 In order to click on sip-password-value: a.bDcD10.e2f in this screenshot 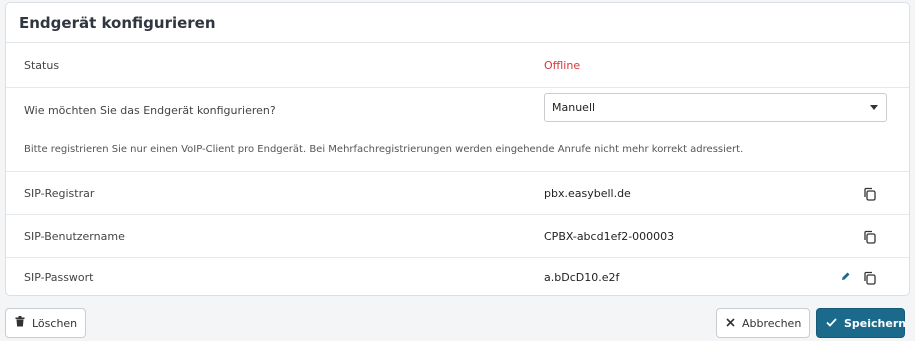, I will do `click(582, 277)`.